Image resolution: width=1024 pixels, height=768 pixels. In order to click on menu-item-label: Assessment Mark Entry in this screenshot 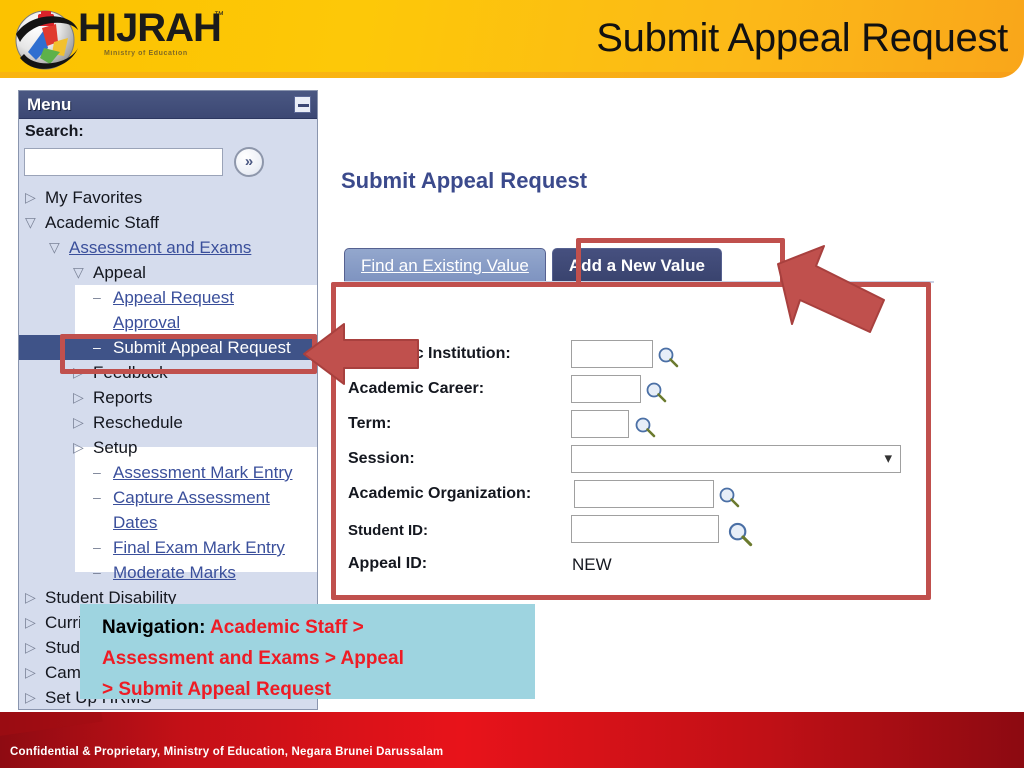, I will do `click(203, 472)`.